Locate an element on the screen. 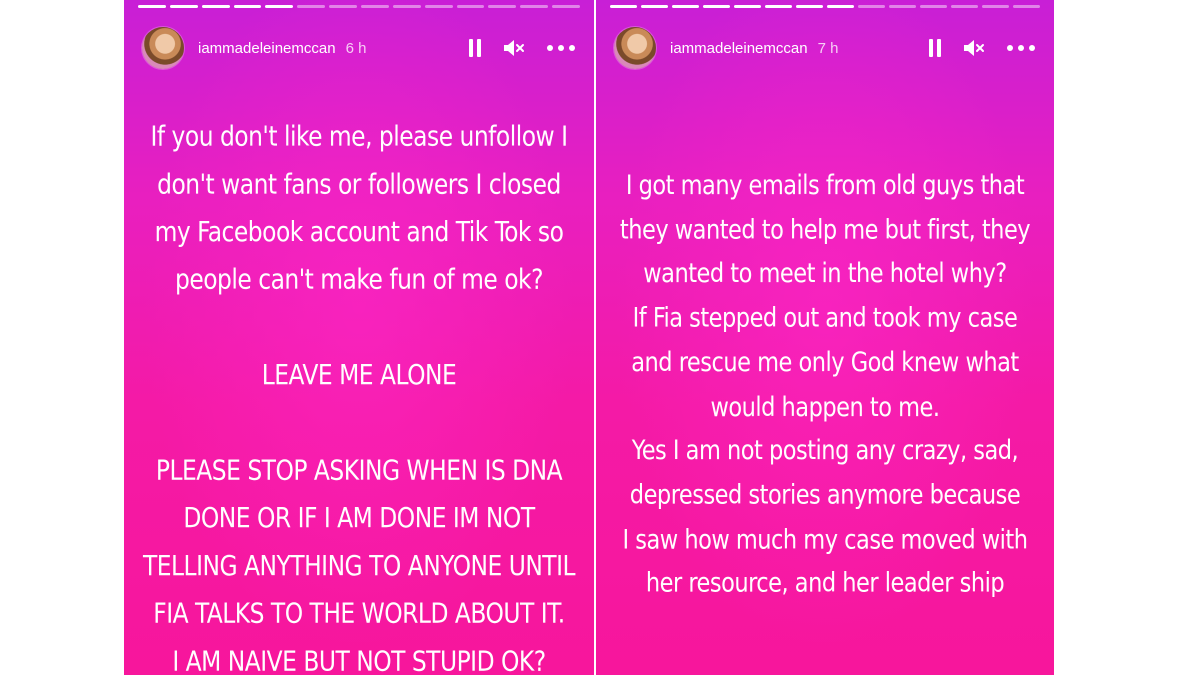  story-text-line: If you don't like me, please unfollow I is located at coordinates (359, 137).